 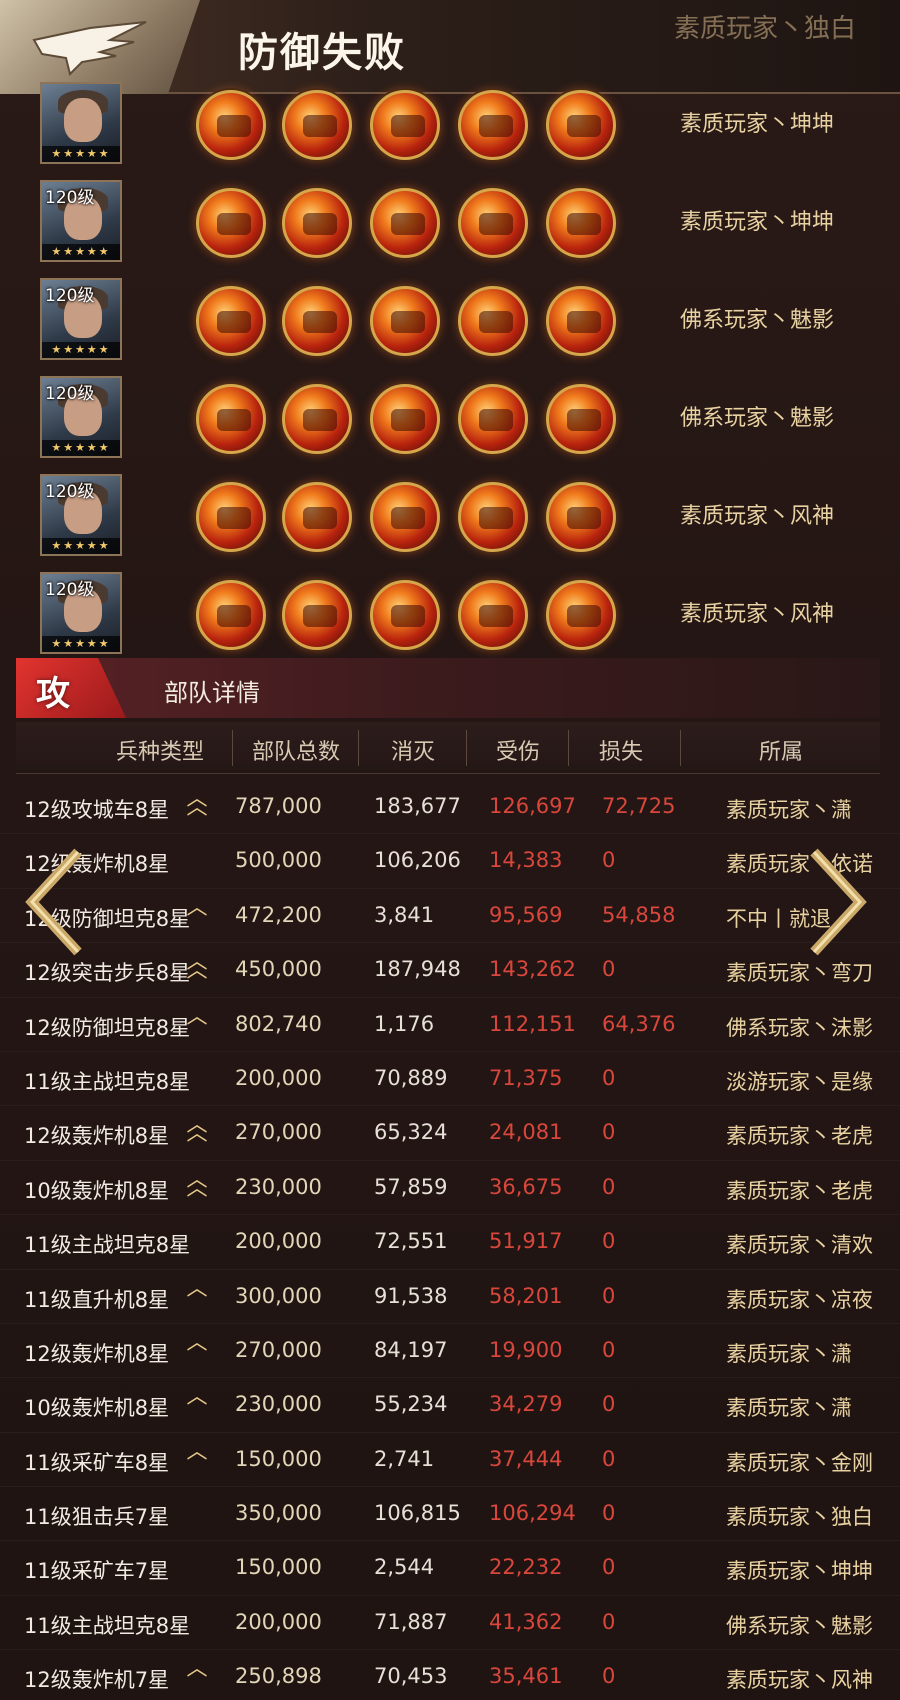 I want to click on unit-type: 12级攻城车8星, so click(x=97, y=810).